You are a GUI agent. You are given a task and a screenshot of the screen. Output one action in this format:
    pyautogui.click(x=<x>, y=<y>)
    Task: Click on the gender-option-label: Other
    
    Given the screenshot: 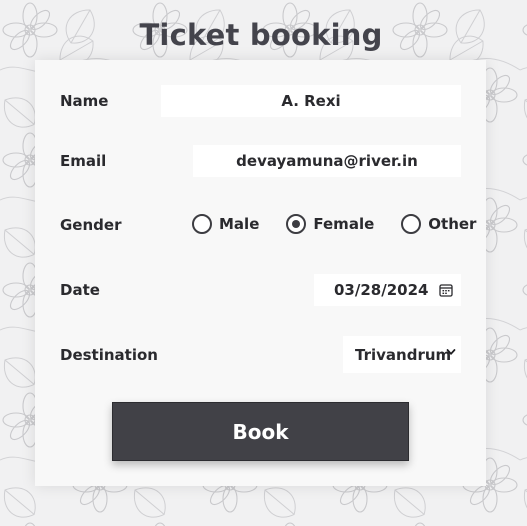 What is the action you would take?
    pyautogui.click(x=452, y=224)
    